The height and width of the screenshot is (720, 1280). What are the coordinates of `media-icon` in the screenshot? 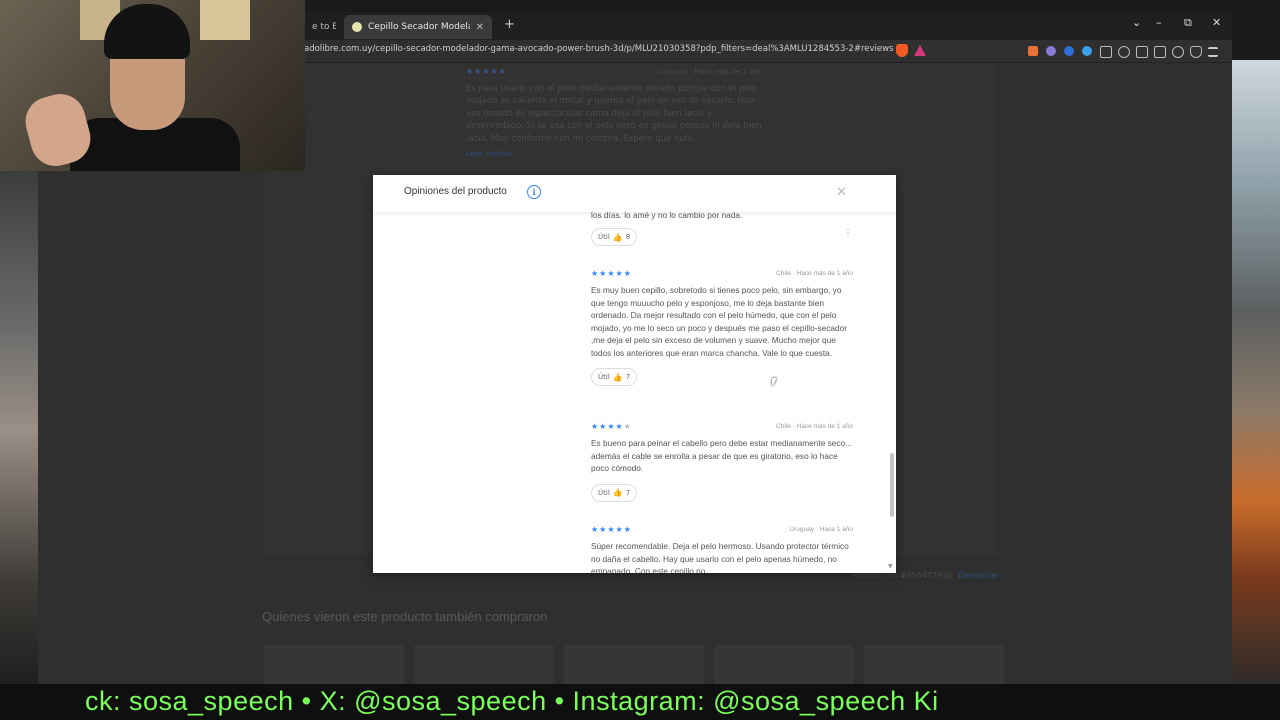 It's located at (1124, 52).